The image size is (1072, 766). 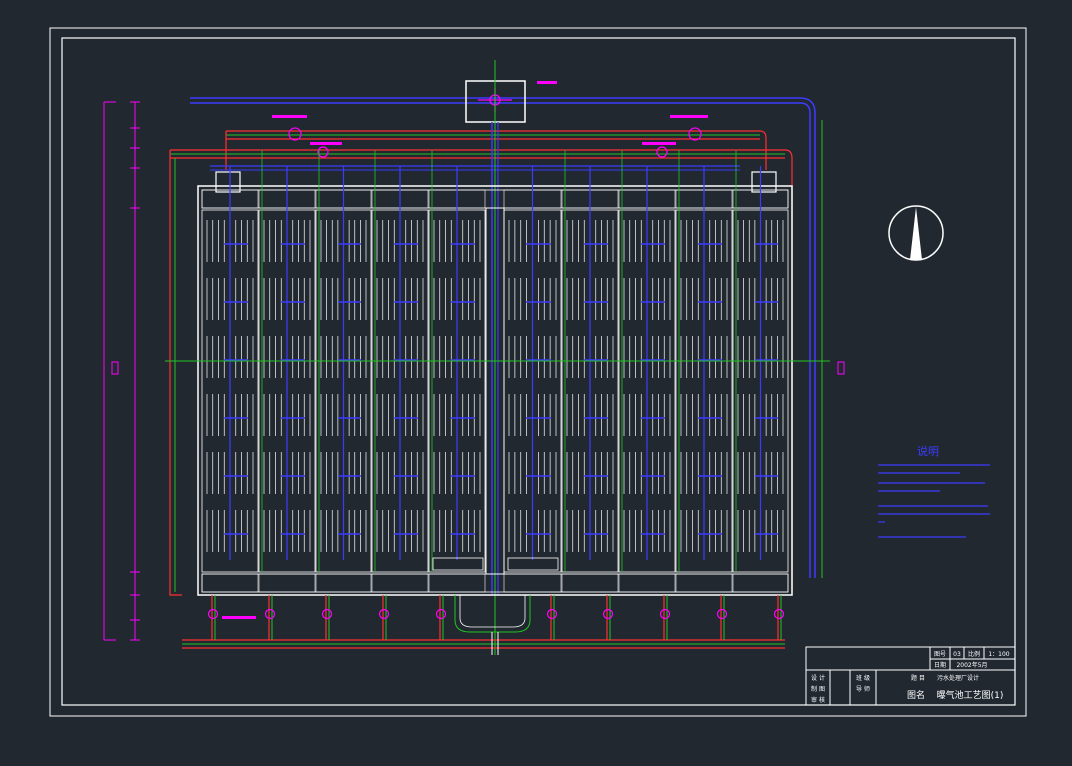 What do you see at coordinates (918, 678) in the screenshot?
I see `topic-label: 题 目` at bounding box center [918, 678].